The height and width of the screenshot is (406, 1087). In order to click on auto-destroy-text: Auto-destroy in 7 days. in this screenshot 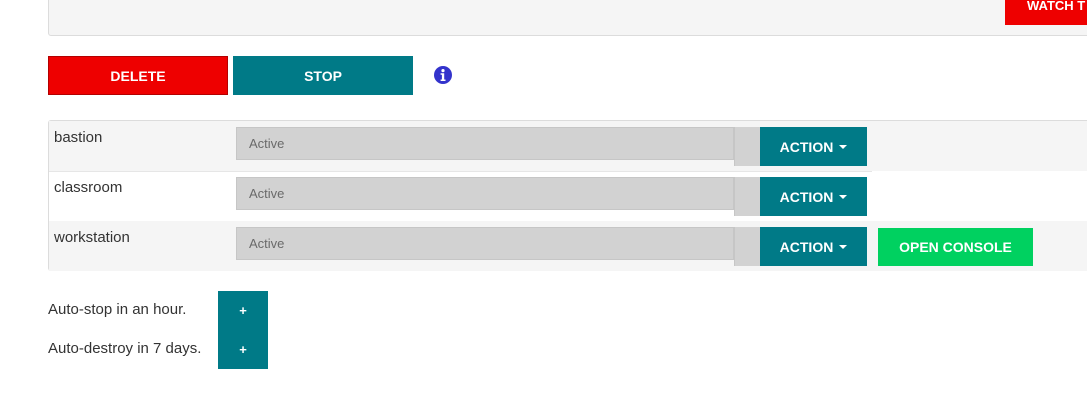, I will do `click(125, 348)`.